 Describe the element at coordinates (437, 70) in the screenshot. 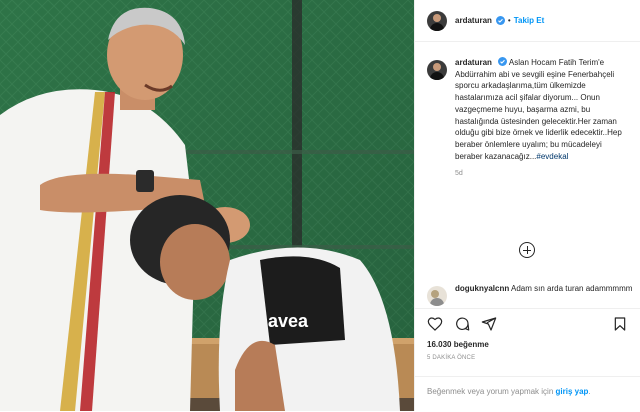

I see `caption-avatar` at that location.